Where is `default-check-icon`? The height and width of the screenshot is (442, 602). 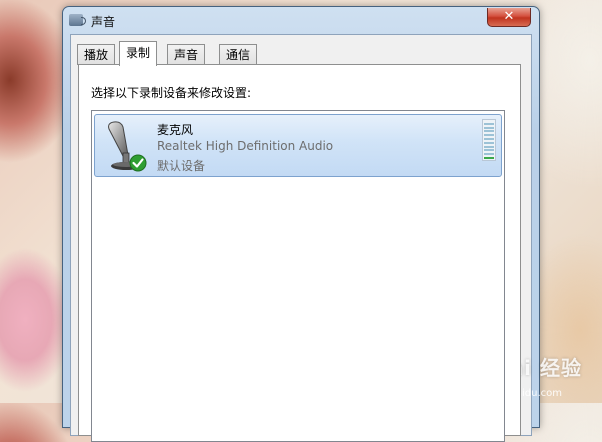 default-check-icon is located at coordinates (138, 163).